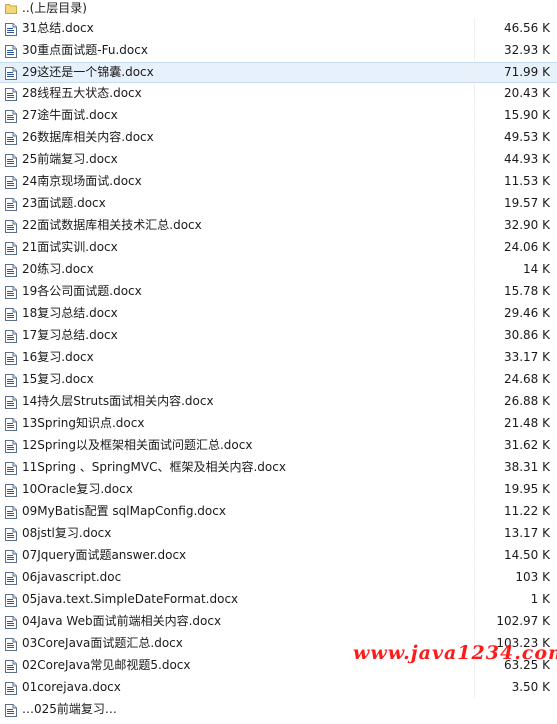 This screenshot has height=724, width=557. I want to click on file-size: 38.31 K, so click(526, 467).